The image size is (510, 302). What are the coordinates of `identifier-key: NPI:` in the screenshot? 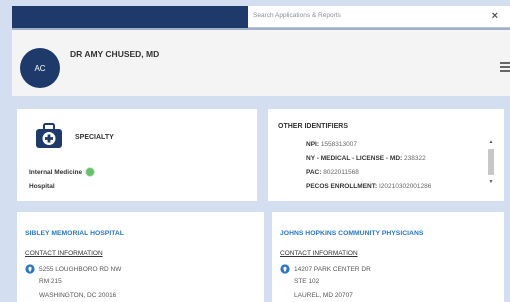 It's located at (312, 144).